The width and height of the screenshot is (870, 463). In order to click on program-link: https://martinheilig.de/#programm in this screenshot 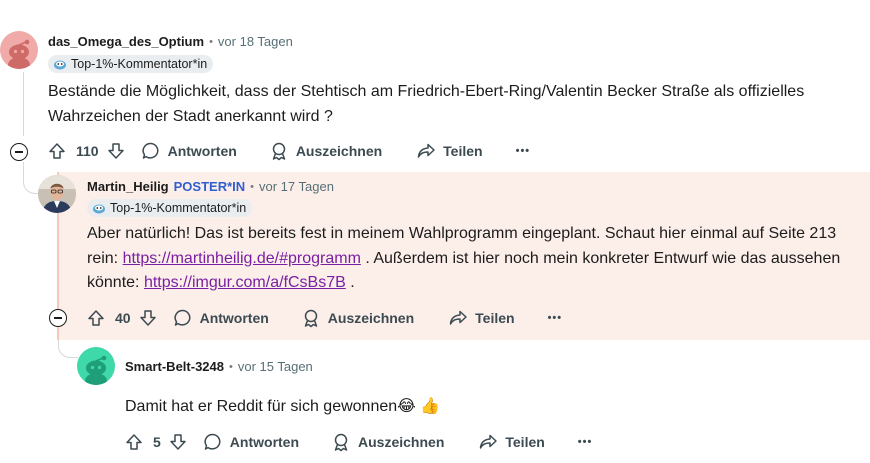, I will do `click(242, 258)`.